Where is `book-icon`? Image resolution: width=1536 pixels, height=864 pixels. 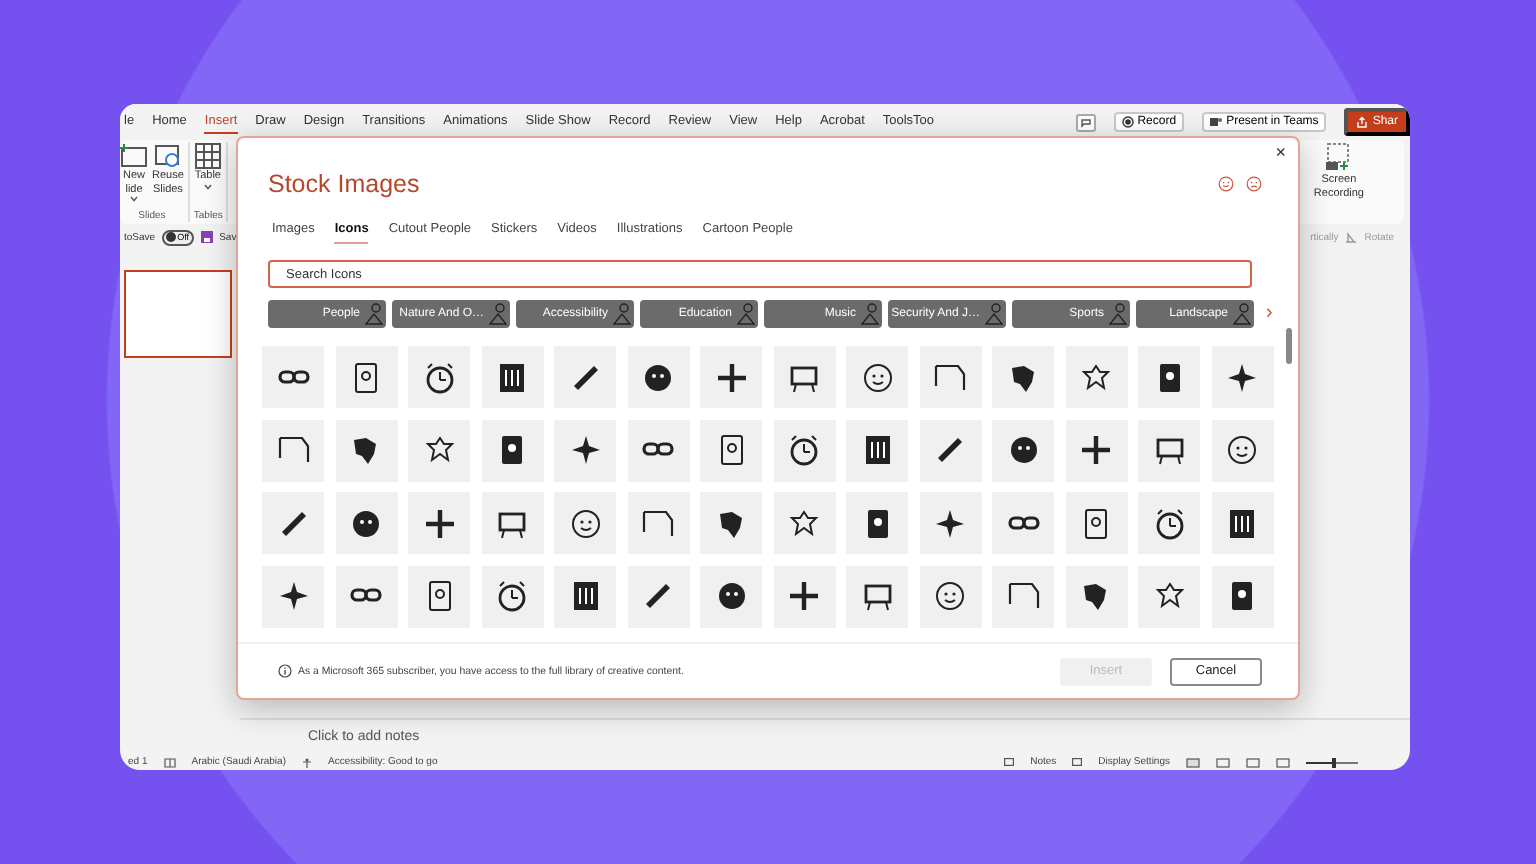 book-icon is located at coordinates (169, 762).